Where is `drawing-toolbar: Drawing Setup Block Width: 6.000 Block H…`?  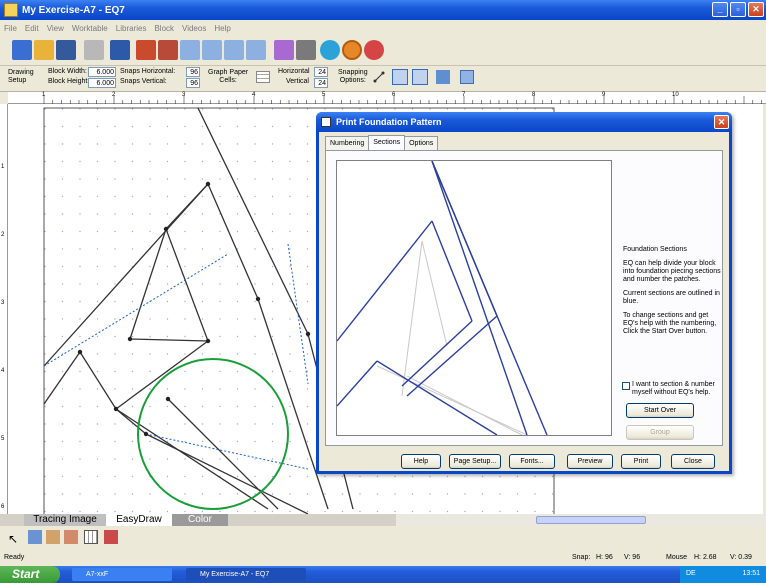 drawing-toolbar: Drawing Setup Block Width: 6.000 Block H… is located at coordinates (383, 79).